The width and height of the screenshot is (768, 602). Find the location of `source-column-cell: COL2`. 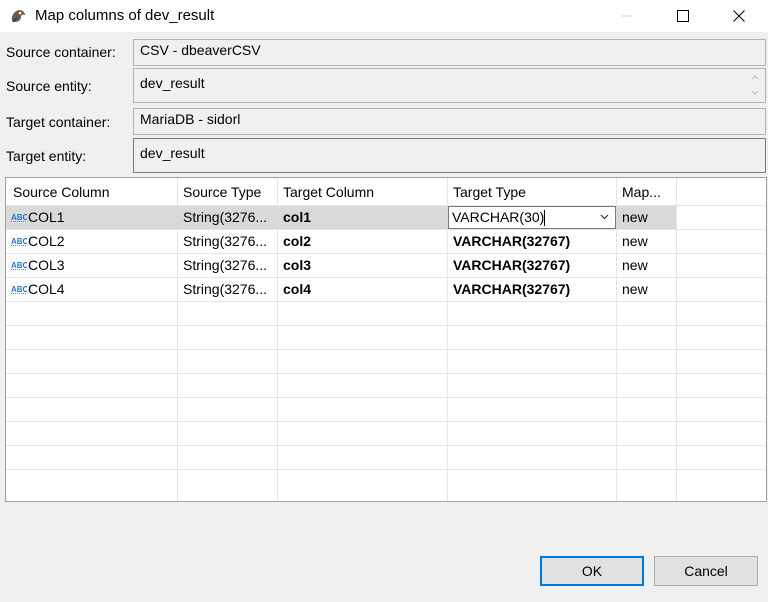

source-column-cell: COL2 is located at coordinates (46, 241).